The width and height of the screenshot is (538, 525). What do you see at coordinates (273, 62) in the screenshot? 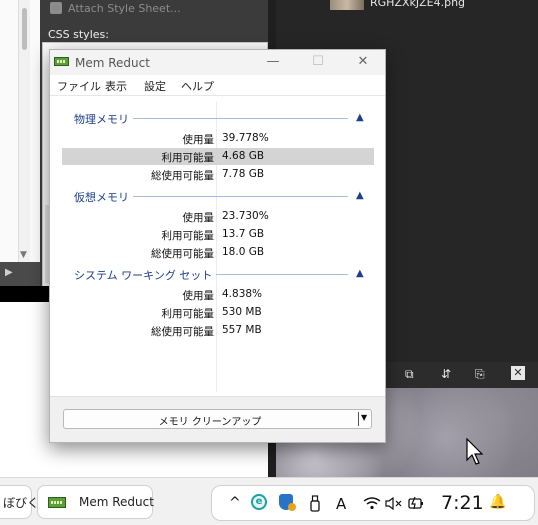
I see `minimize-button: —` at bounding box center [273, 62].